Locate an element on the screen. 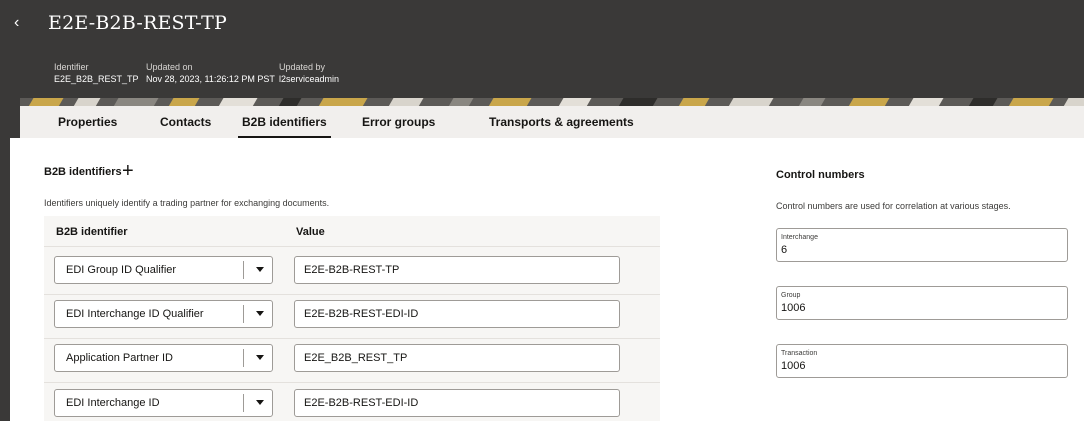  meta-updated-by-value: l2serviceadmin is located at coordinates (309, 79).